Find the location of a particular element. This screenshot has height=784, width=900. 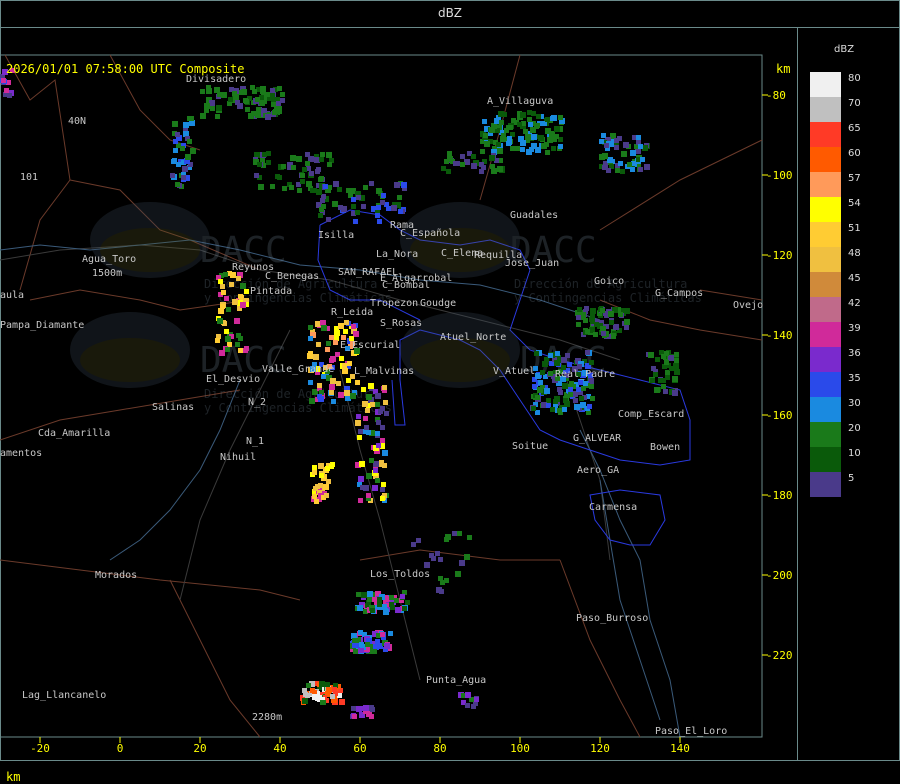

place-label-aula: aula is located at coordinates (12, 295).